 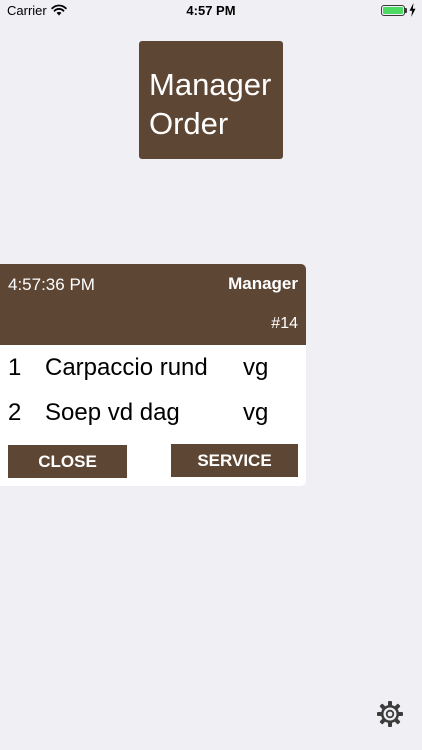 I want to click on battery-cap, so click(x=406, y=10).